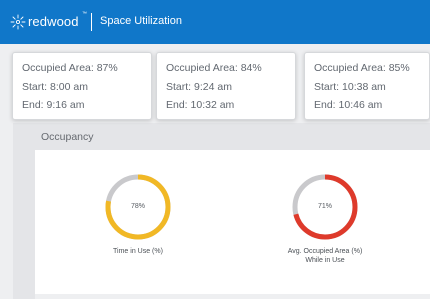  I want to click on occupied-area-text: Occupied Area: 87%, so click(70, 68).